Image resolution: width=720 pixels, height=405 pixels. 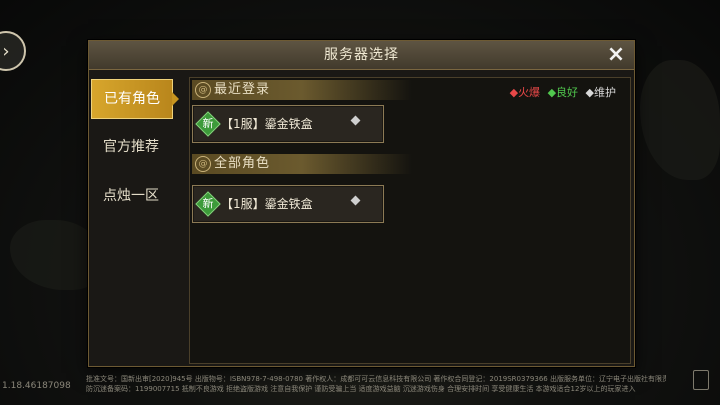 I want to click on close-button: ×, so click(x=616, y=55).